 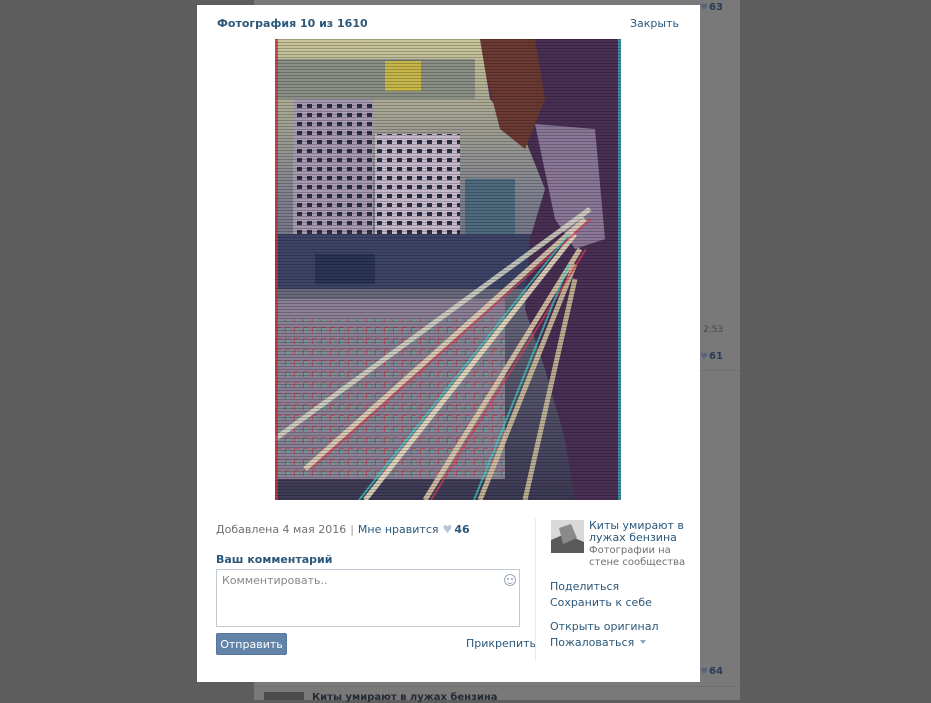 I want to click on photo-meta: Добавлена 4 мая 2016 | Мне нравится ♥ 46, so click(x=343, y=529).